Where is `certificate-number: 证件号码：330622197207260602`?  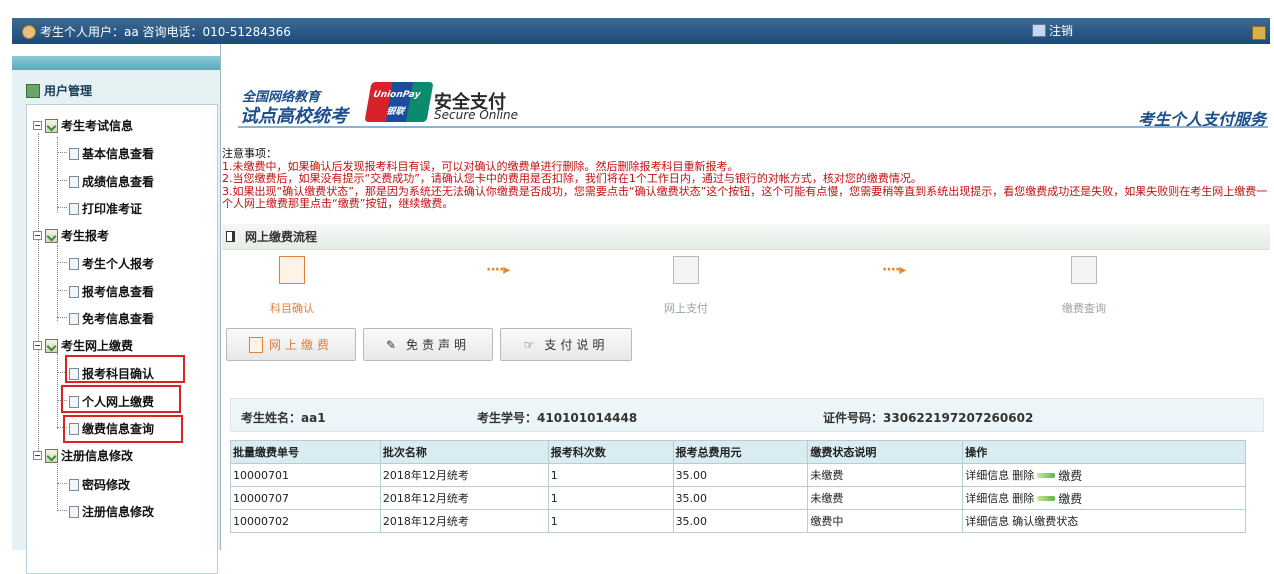 certificate-number: 证件号码：330622197207260602 is located at coordinates (928, 418).